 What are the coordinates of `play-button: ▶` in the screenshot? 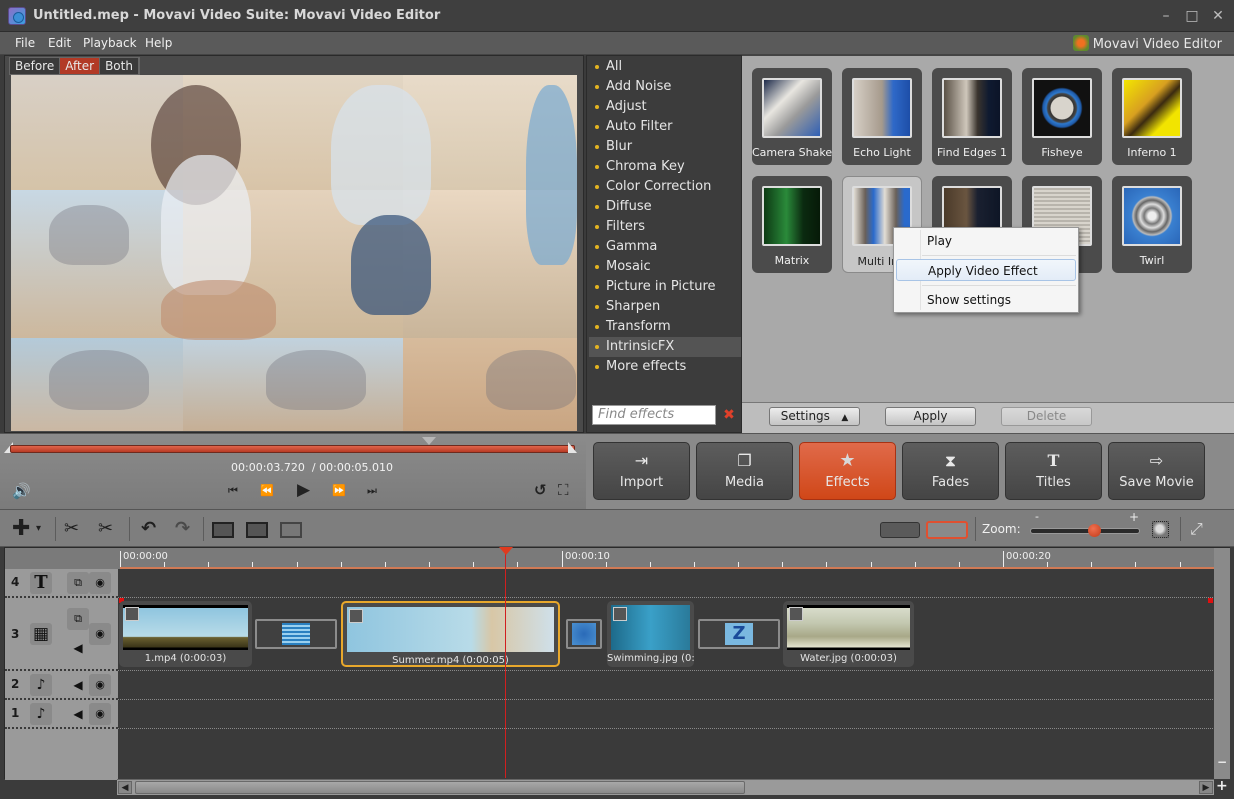 It's located at (303, 490).